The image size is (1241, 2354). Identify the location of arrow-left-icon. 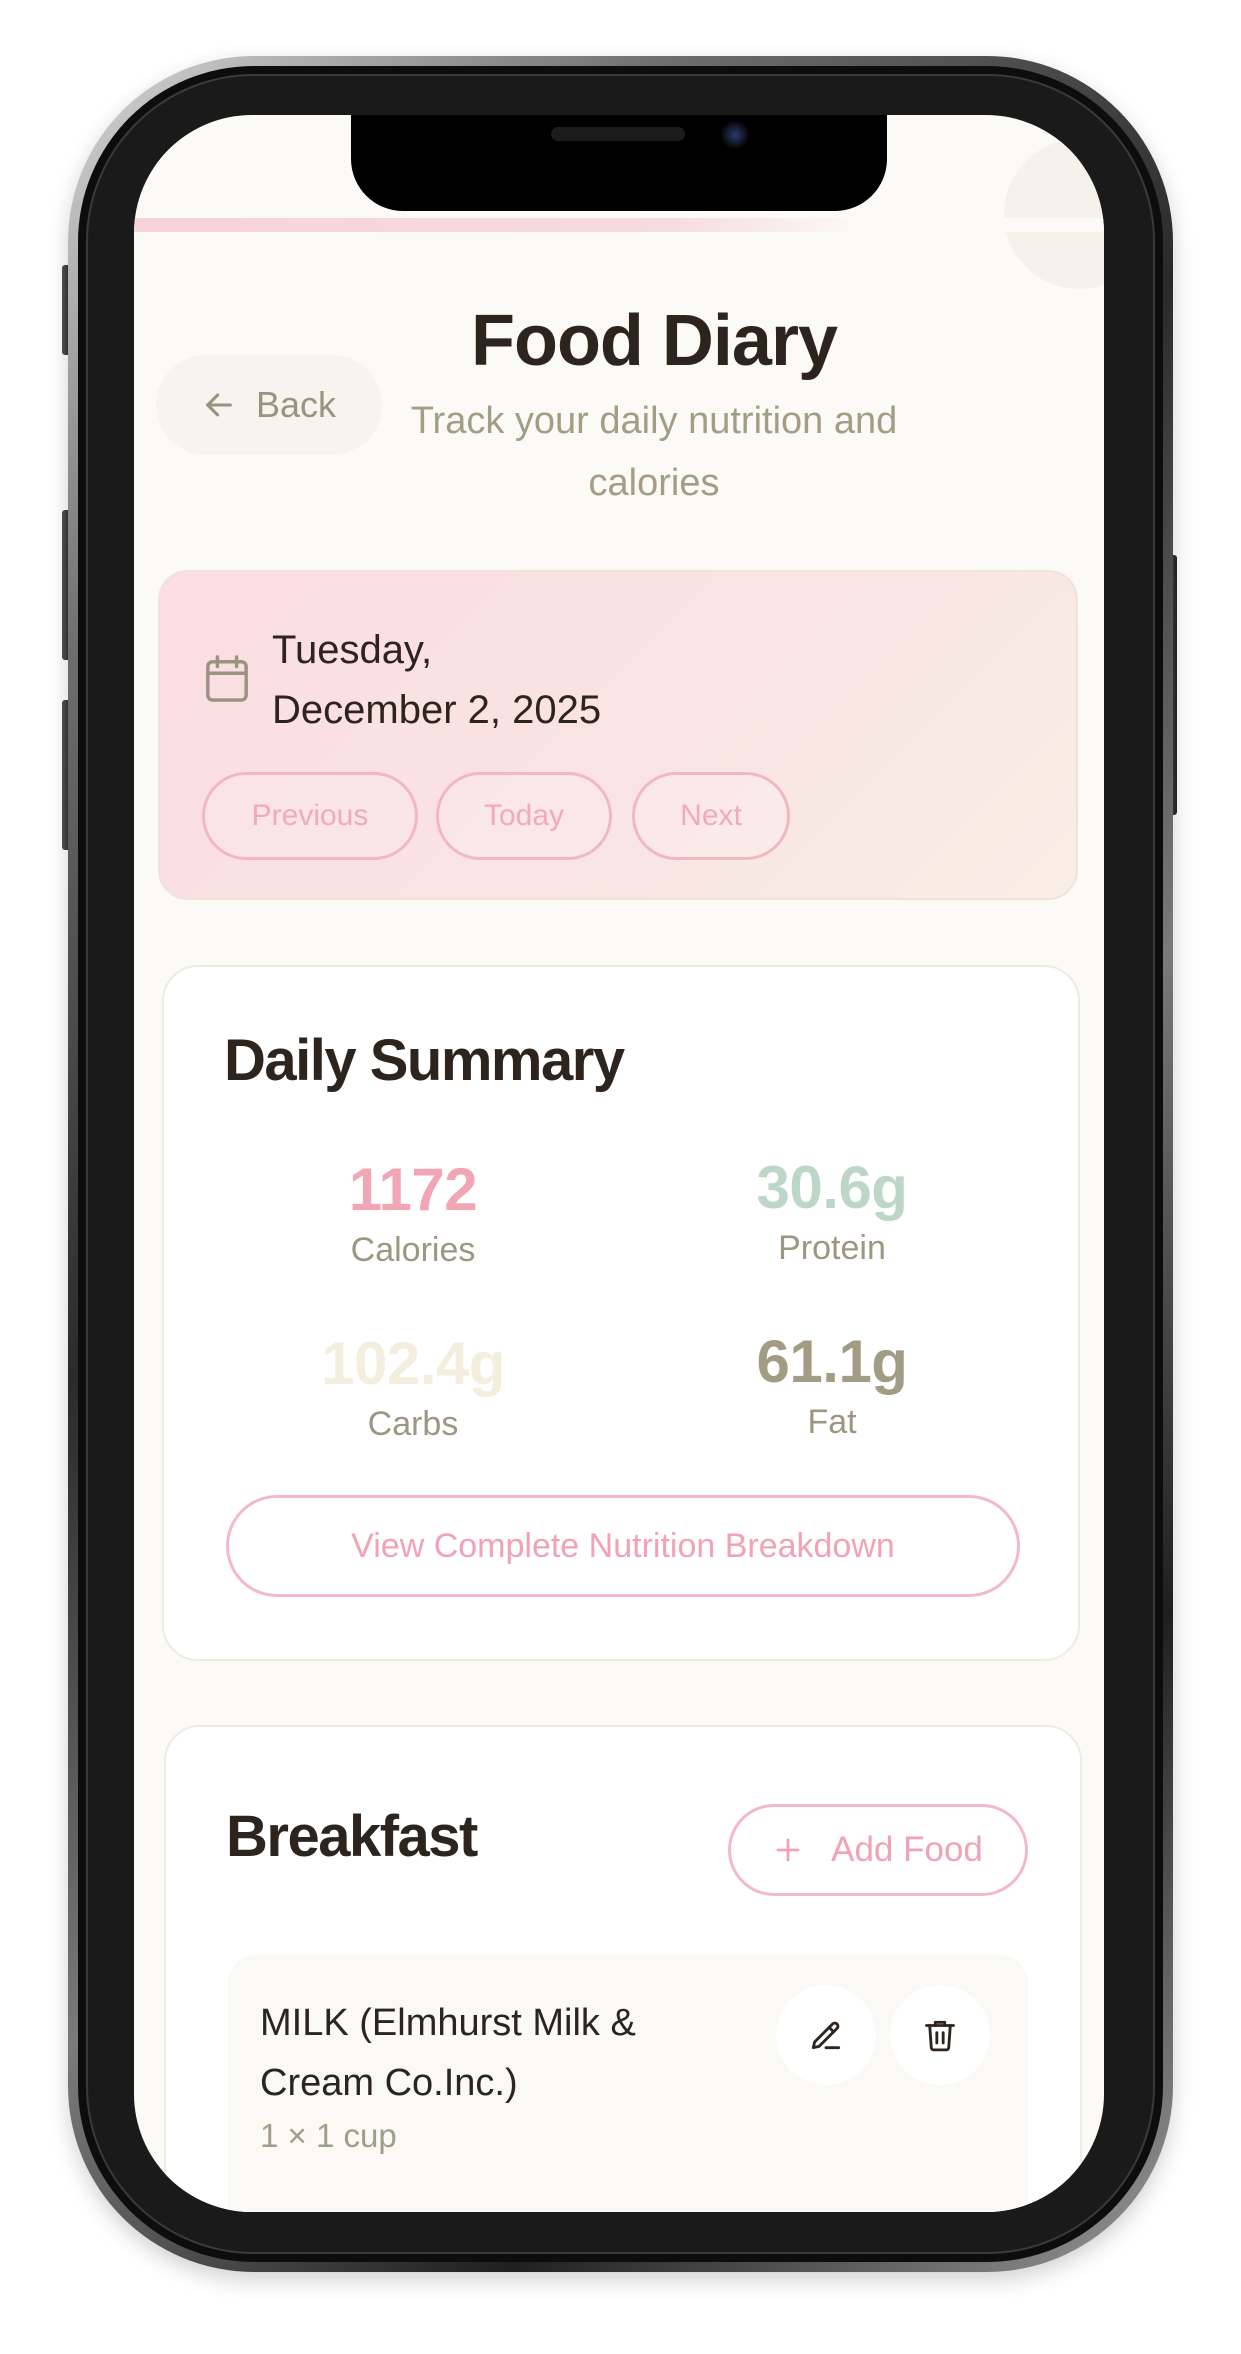
(219, 405).